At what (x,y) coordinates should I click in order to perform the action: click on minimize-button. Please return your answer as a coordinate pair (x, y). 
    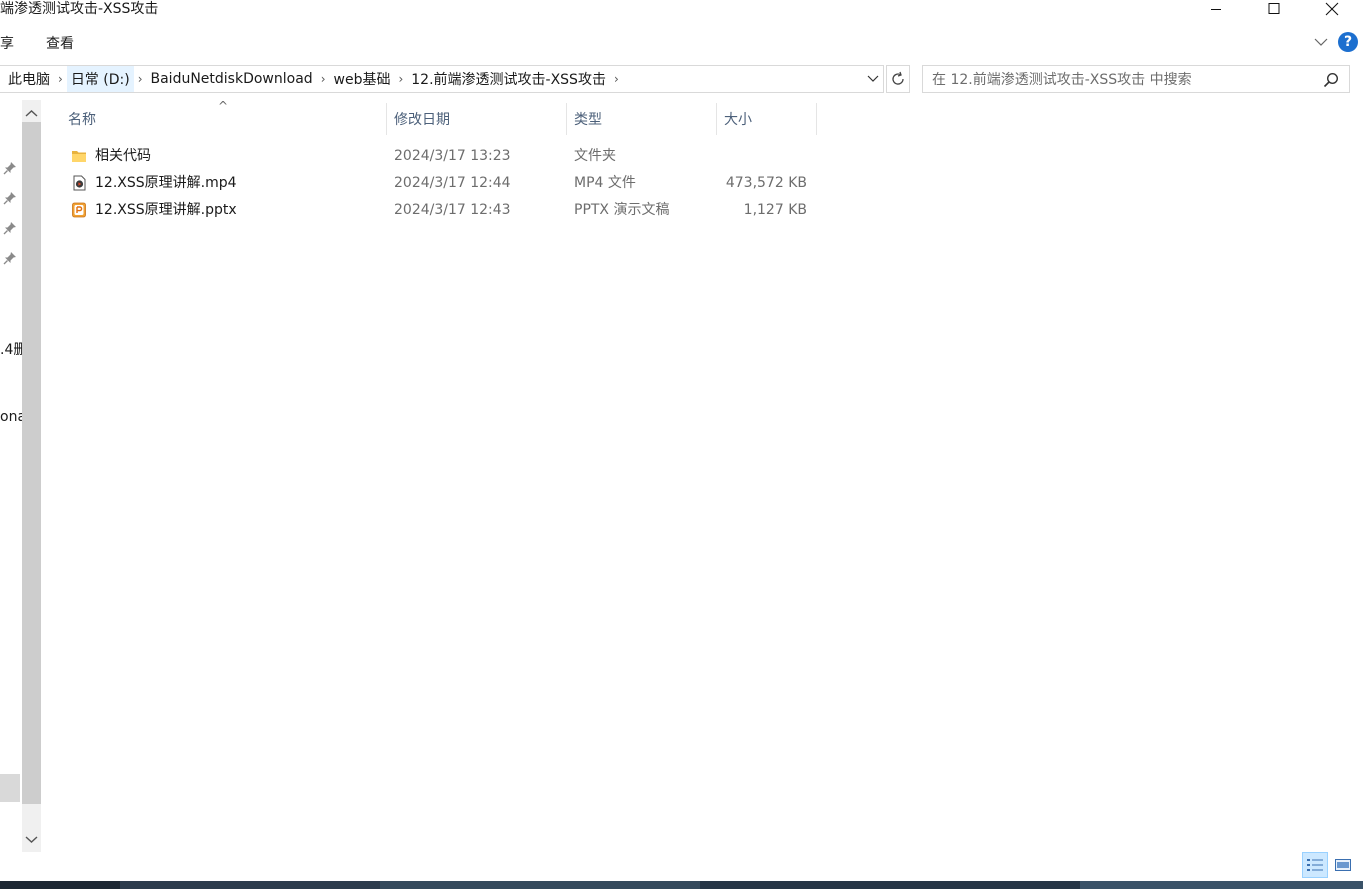
    Looking at the image, I should click on (1216, 9).